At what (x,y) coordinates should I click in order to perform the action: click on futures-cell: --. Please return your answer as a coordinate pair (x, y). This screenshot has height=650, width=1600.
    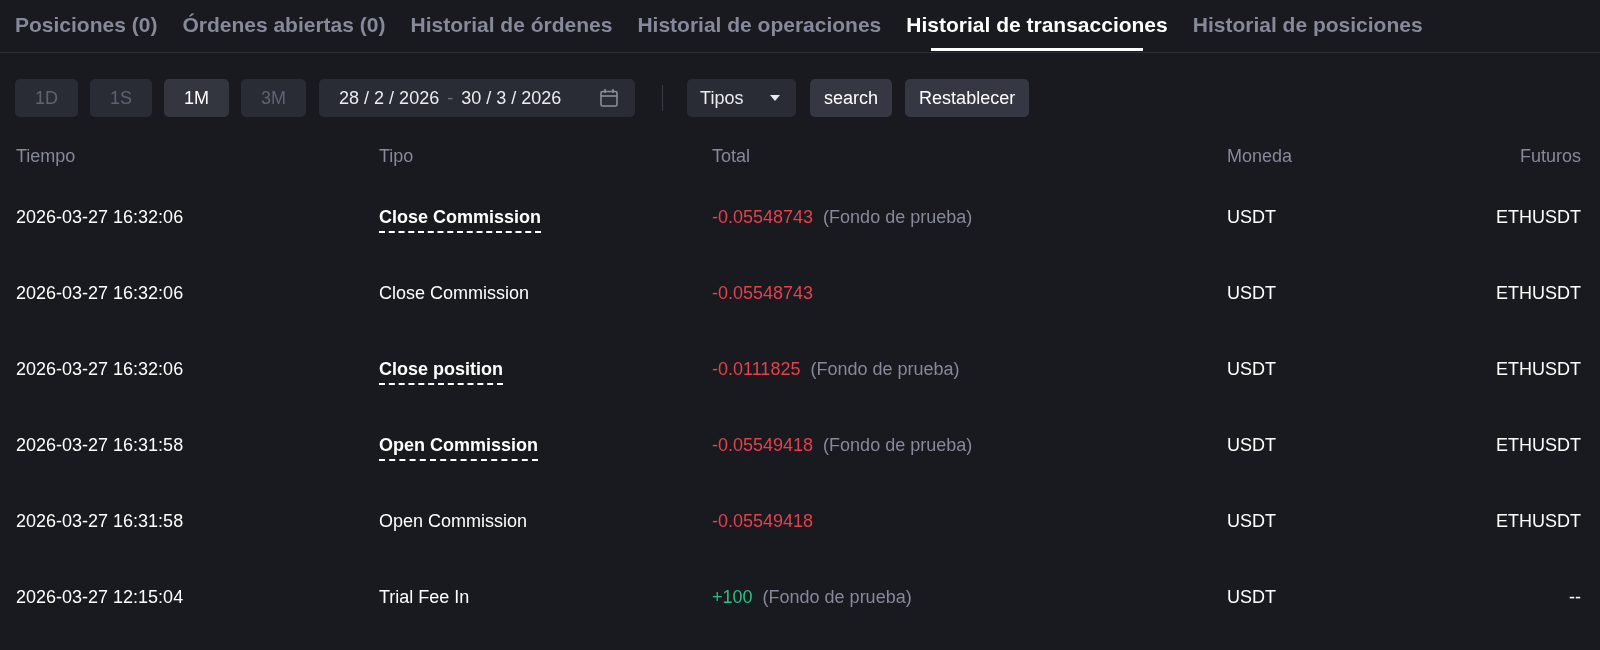
    Looking at the image, I should click on (1575, 596).